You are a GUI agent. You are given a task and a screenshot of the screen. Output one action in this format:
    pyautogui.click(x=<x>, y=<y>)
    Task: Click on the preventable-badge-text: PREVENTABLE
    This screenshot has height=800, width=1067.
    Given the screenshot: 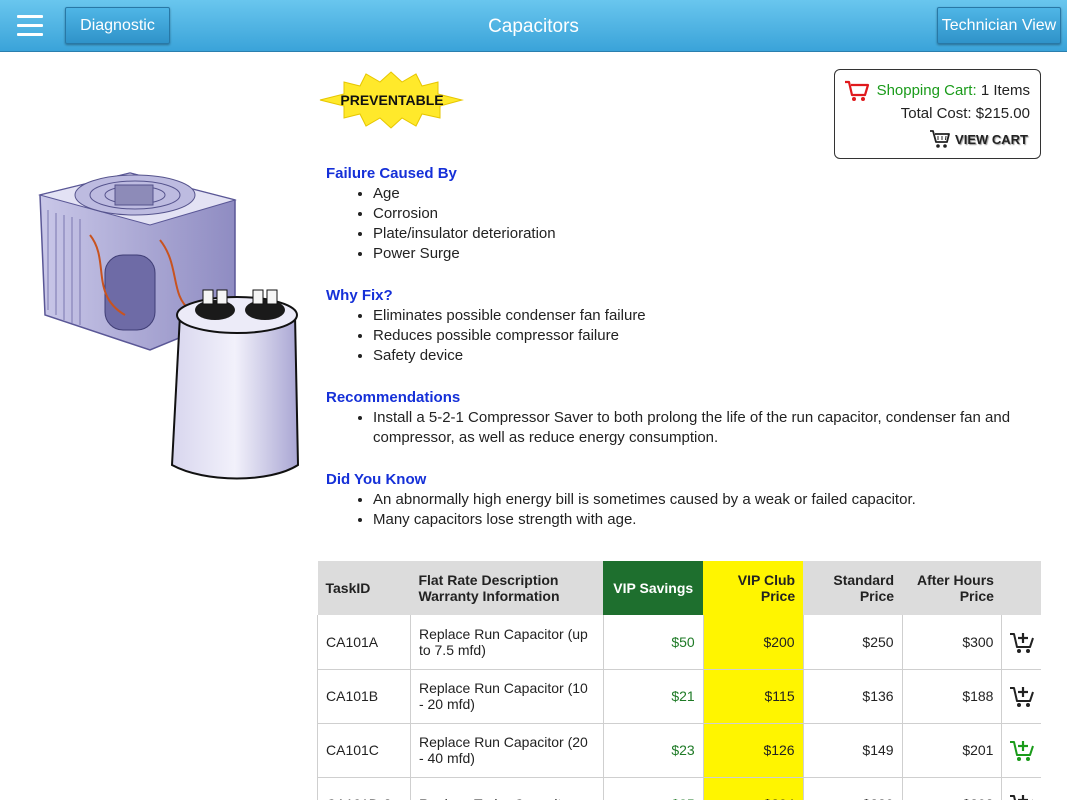 What is the action you would take?
    pyautogui.click(x=391, y=100)
    